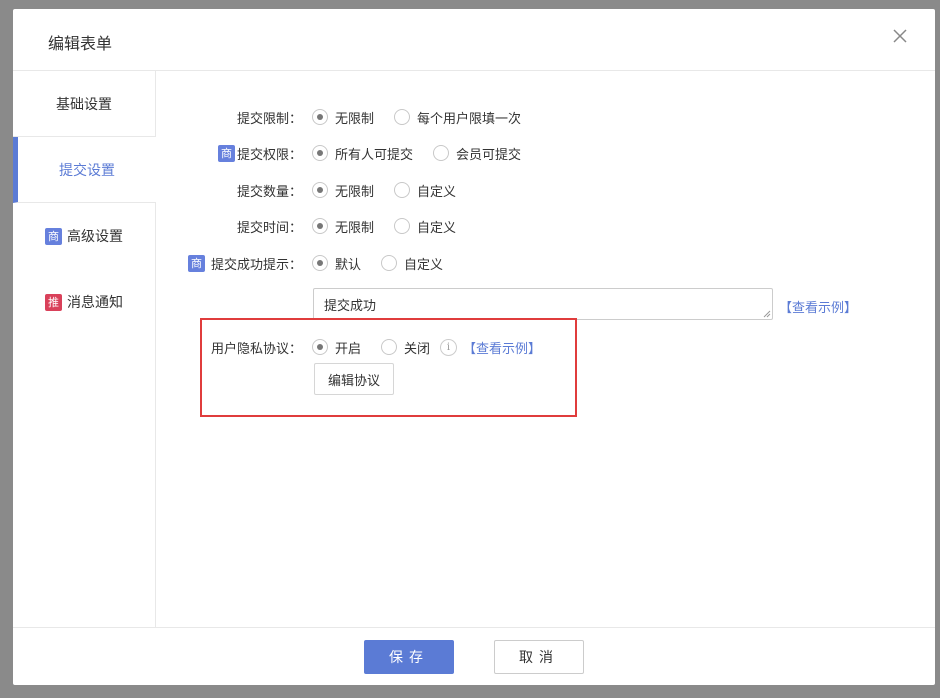 Image resolution: width=940 pixels, height=698 pixels. Describe the element at coordinates (539, 657) in the screenshot. I see `cancel-button: 取消` at that location.